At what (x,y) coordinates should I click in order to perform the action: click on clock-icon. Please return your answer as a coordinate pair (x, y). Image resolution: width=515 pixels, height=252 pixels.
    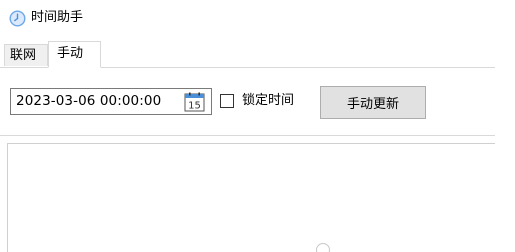
    Looking at the image, I should click on (17, 18).